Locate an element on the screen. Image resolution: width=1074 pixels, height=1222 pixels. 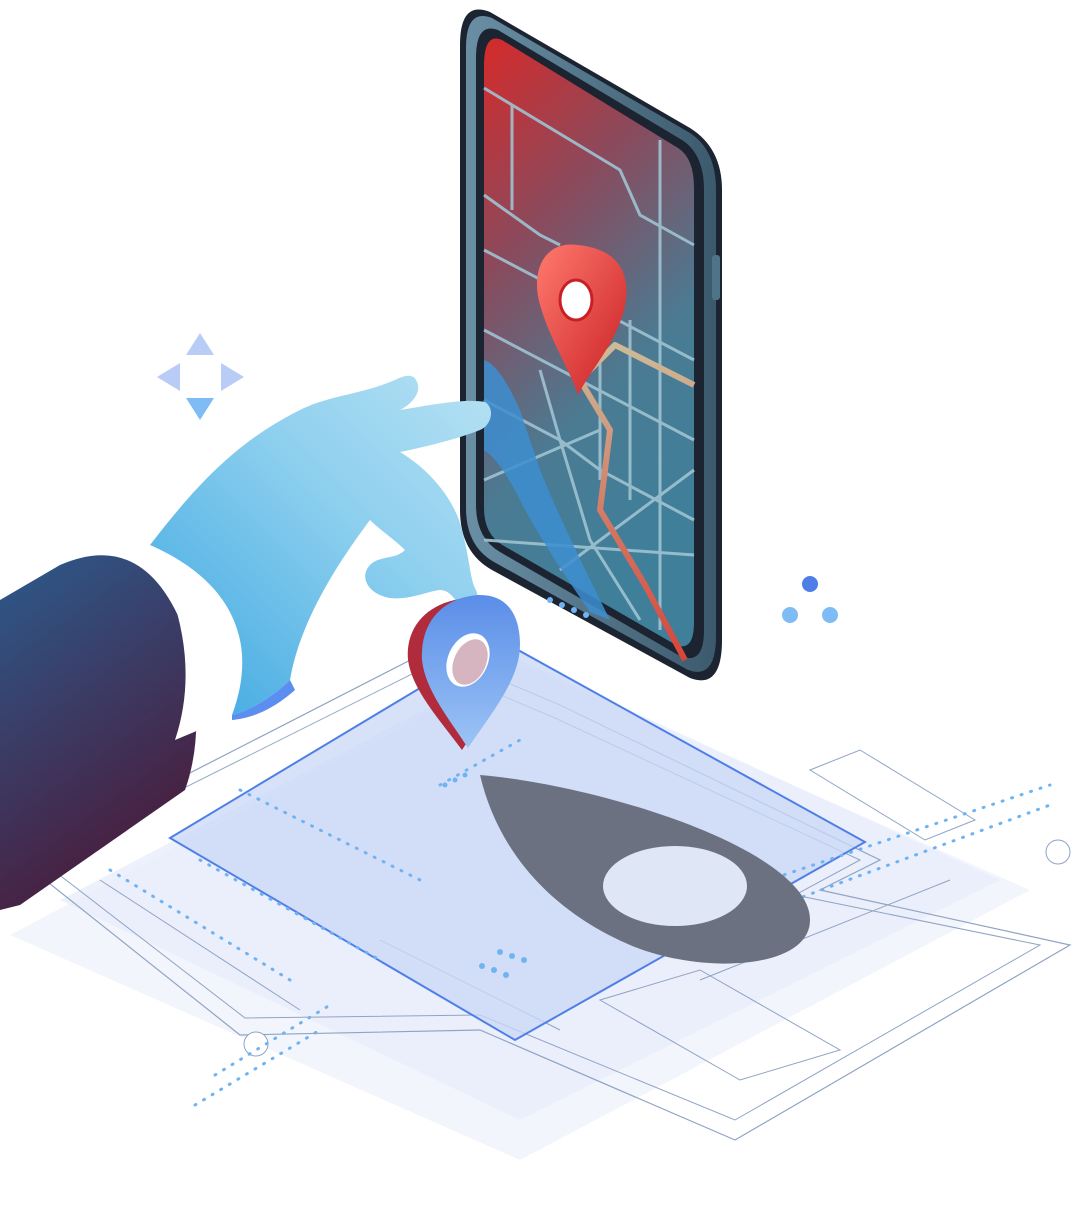
move-arrows-icon is located at coordinates (200, 376).